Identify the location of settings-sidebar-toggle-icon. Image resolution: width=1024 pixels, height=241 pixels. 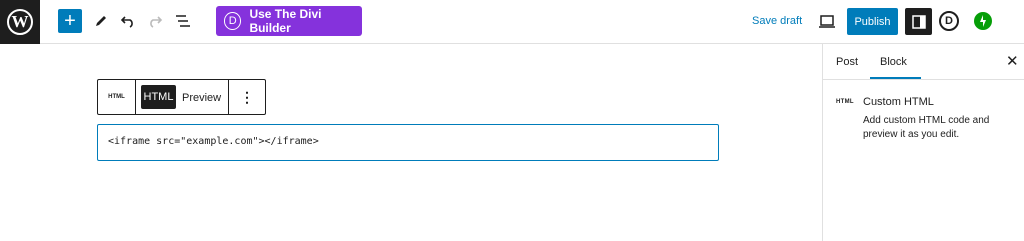
(918, 21).